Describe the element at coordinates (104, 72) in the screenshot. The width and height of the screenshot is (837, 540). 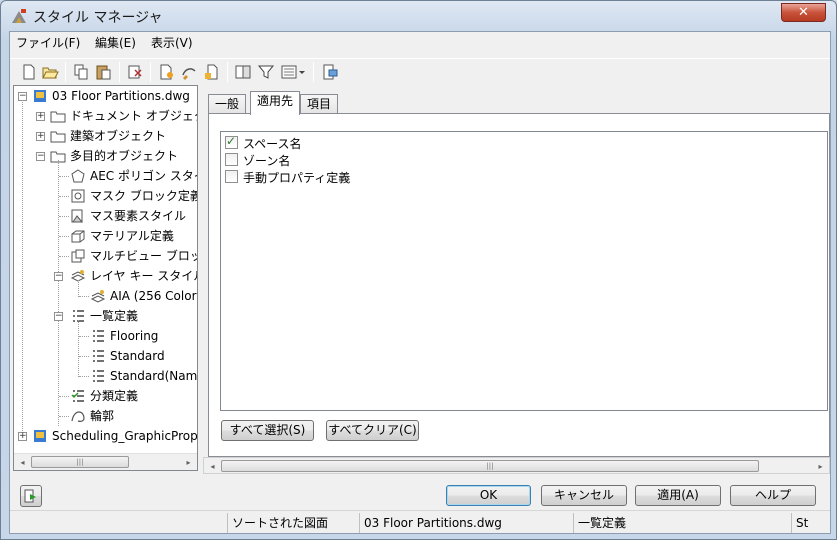
I see `paste-icon` at that location.